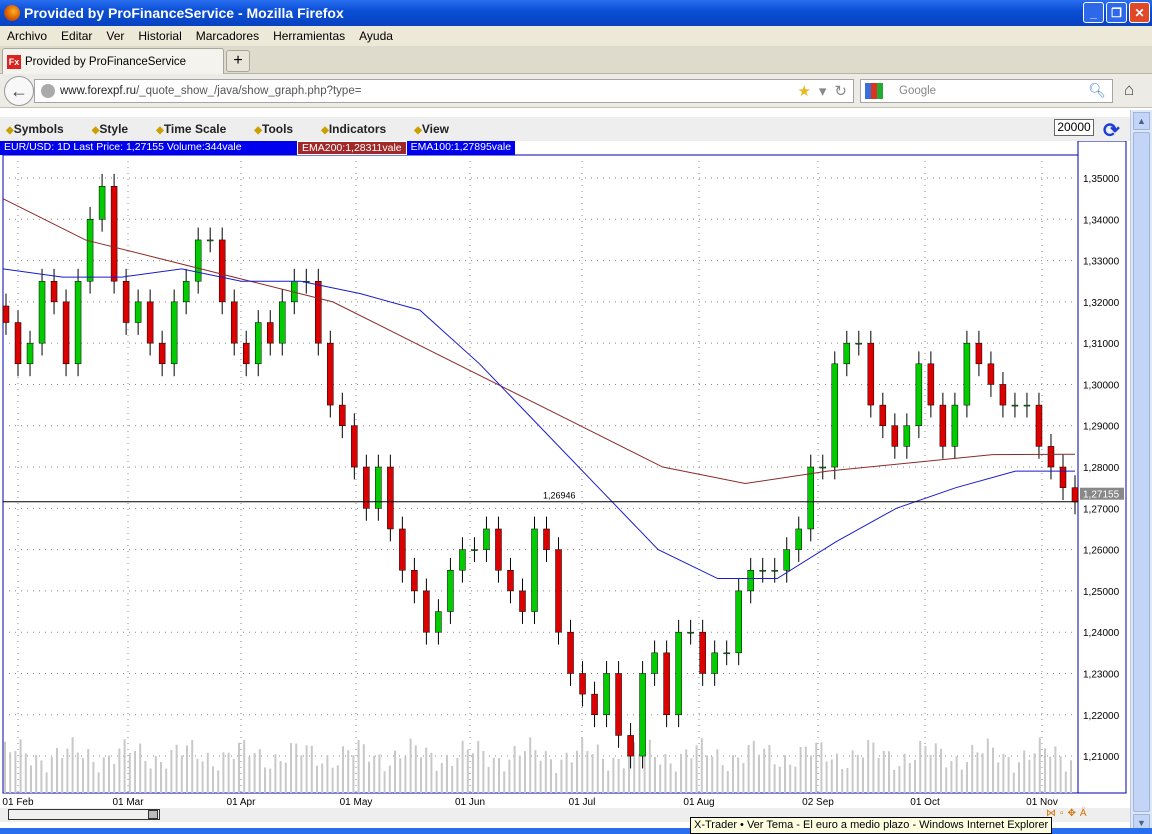 Image resolution: width=1152 pixels, height=834 pixels. What do you see at coordinates (1101, 303) in the screenshot?
I see `y-tick-label: 1,32000` at bounding box center [1101, 303].